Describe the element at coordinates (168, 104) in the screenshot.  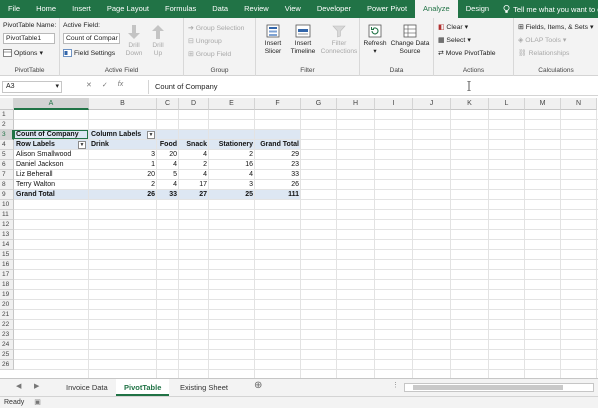
I see `column-header-c: C` at that location.